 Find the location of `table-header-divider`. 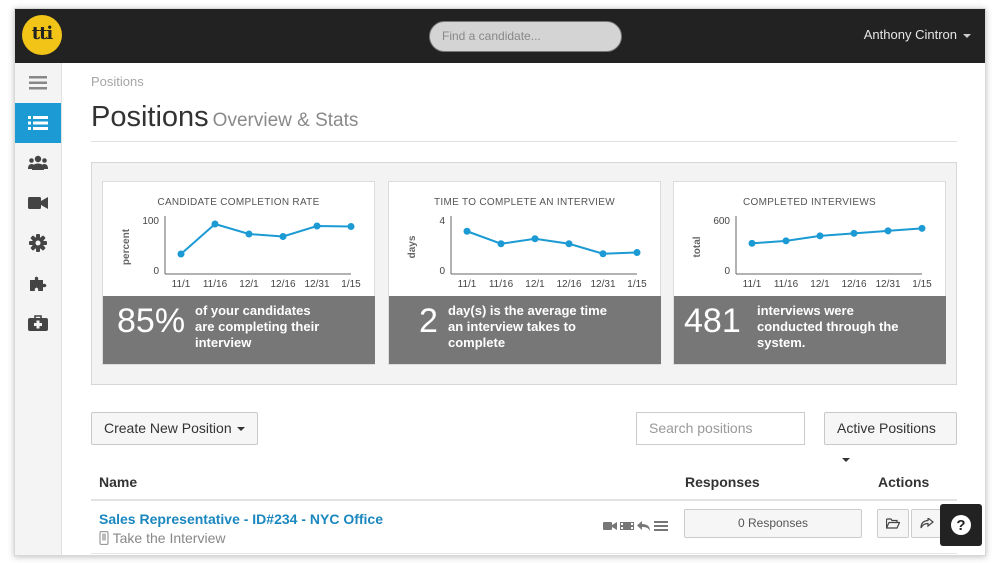

table-header-divider is located at coordinates (524, 500).